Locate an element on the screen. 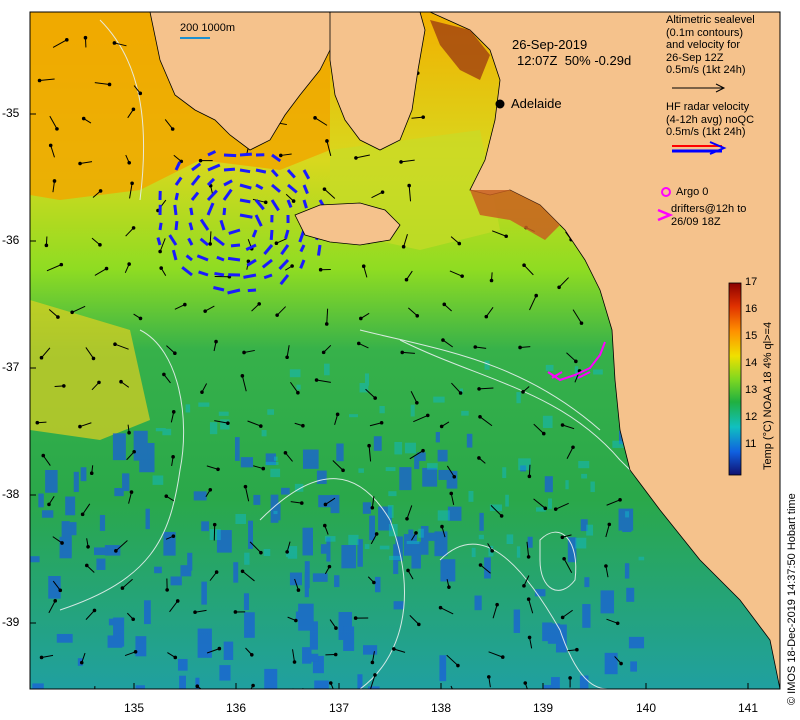 This screenshot has width=800, height=720. y-tick-label: -36 is located at coordinates (11, 240).